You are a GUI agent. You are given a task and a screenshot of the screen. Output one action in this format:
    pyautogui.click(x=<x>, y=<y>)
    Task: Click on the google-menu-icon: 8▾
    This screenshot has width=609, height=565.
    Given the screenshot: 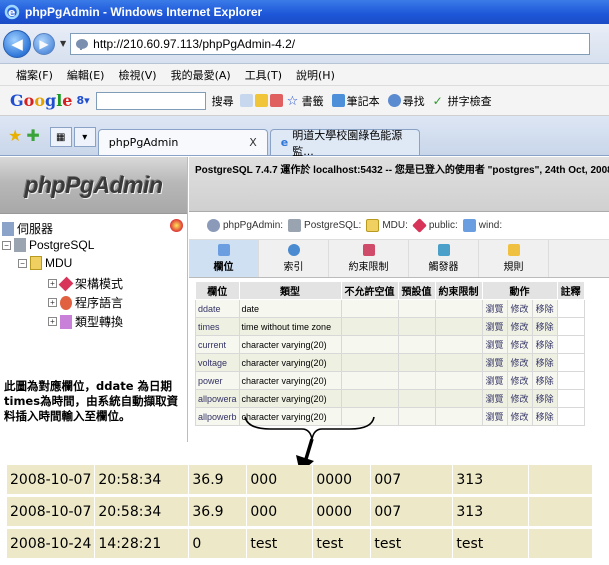 What is the action you would take?
    pyautogui.click(x=82, y=100)
    